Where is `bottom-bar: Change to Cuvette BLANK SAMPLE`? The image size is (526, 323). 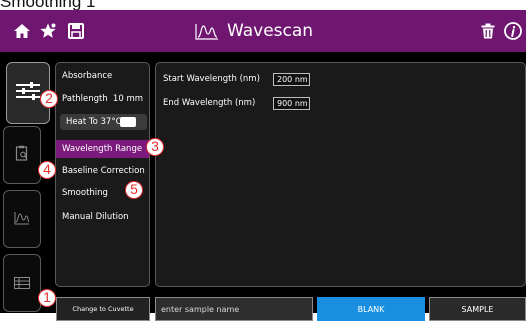 bottom-bar: Change to Cuvette BLANK SAMPLE is located at coordinates (263, 305).